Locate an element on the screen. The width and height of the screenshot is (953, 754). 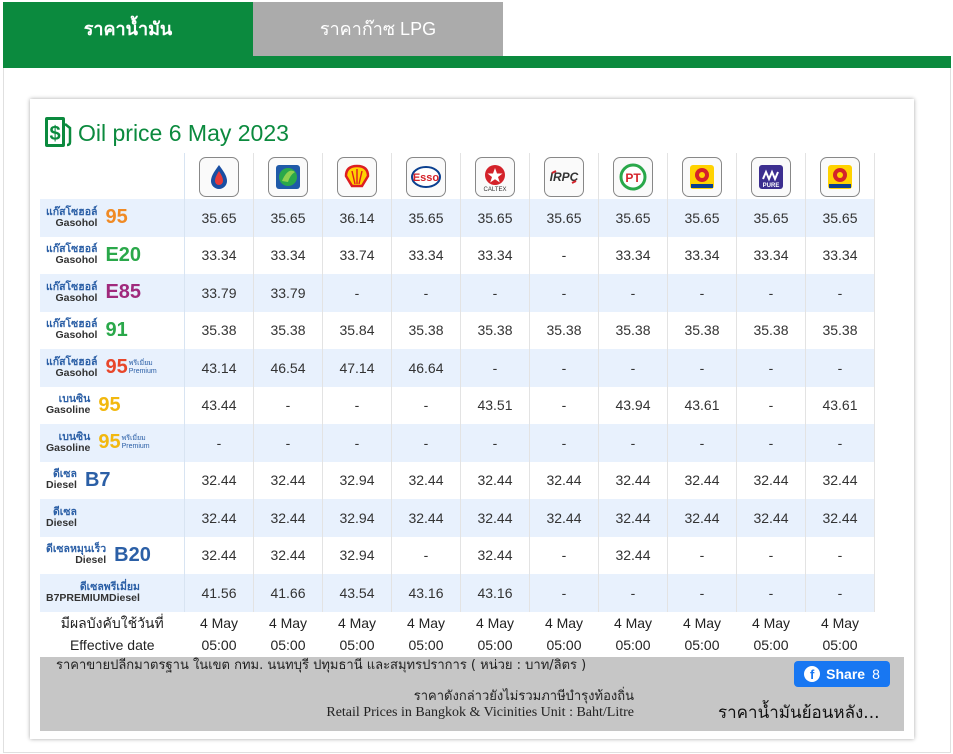
fuel-grade: 91 is located at coordinates (116, 329).